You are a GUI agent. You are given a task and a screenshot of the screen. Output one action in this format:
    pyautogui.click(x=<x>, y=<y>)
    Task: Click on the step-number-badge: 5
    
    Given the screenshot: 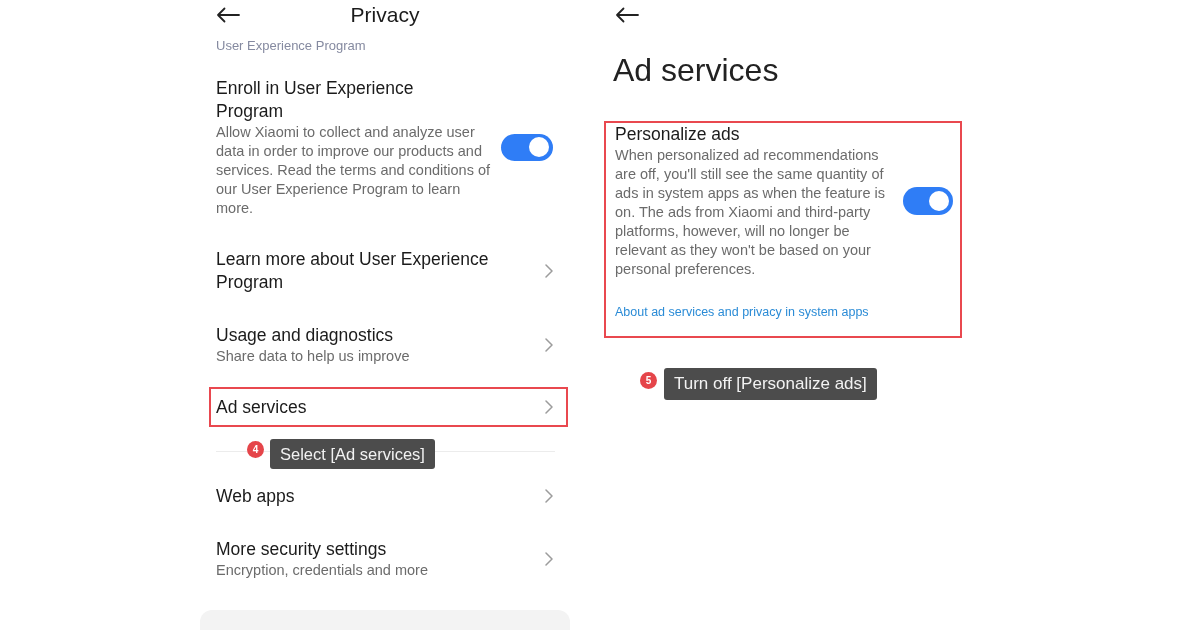 What is the action you would take?
    pyautogui.click(x=648, y=380)
    